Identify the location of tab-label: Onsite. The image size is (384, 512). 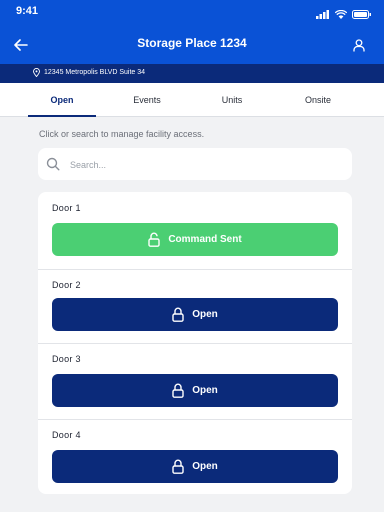
(317, 99).